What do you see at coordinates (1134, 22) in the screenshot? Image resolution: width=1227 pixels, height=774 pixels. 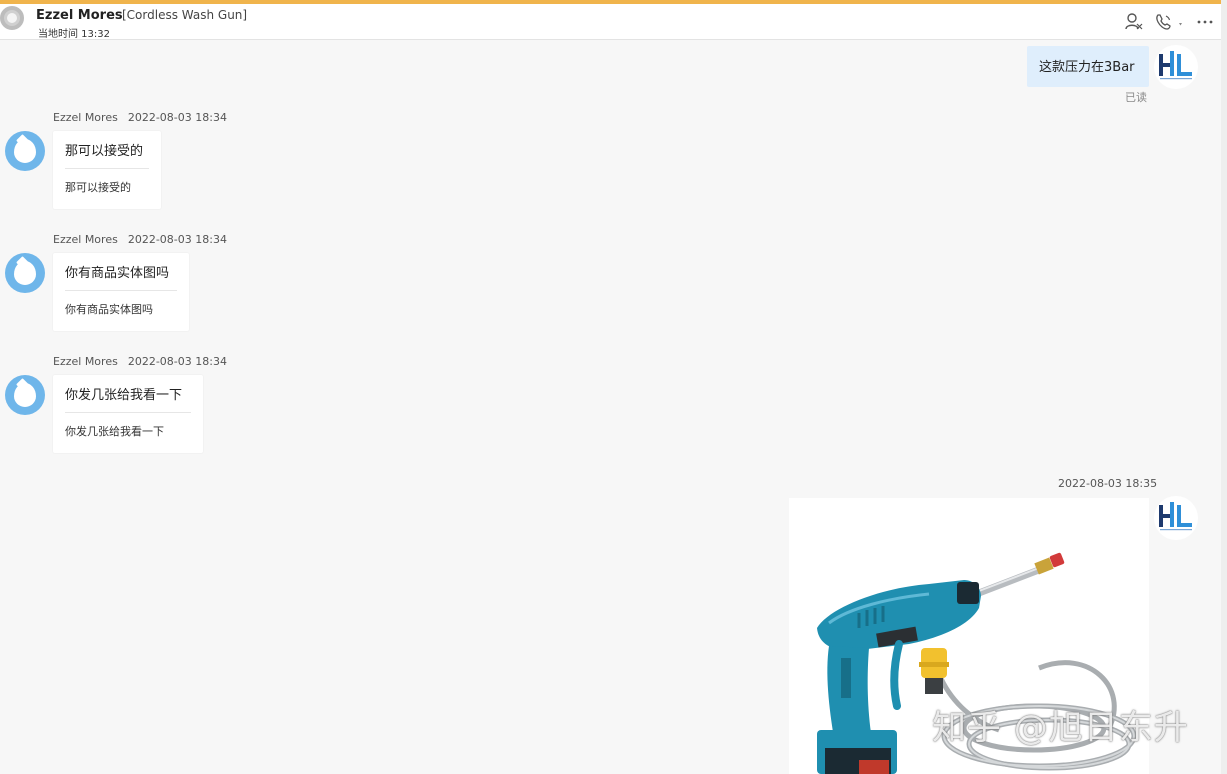 I see `contact-card-icon` at bounding box center [1134, 22].